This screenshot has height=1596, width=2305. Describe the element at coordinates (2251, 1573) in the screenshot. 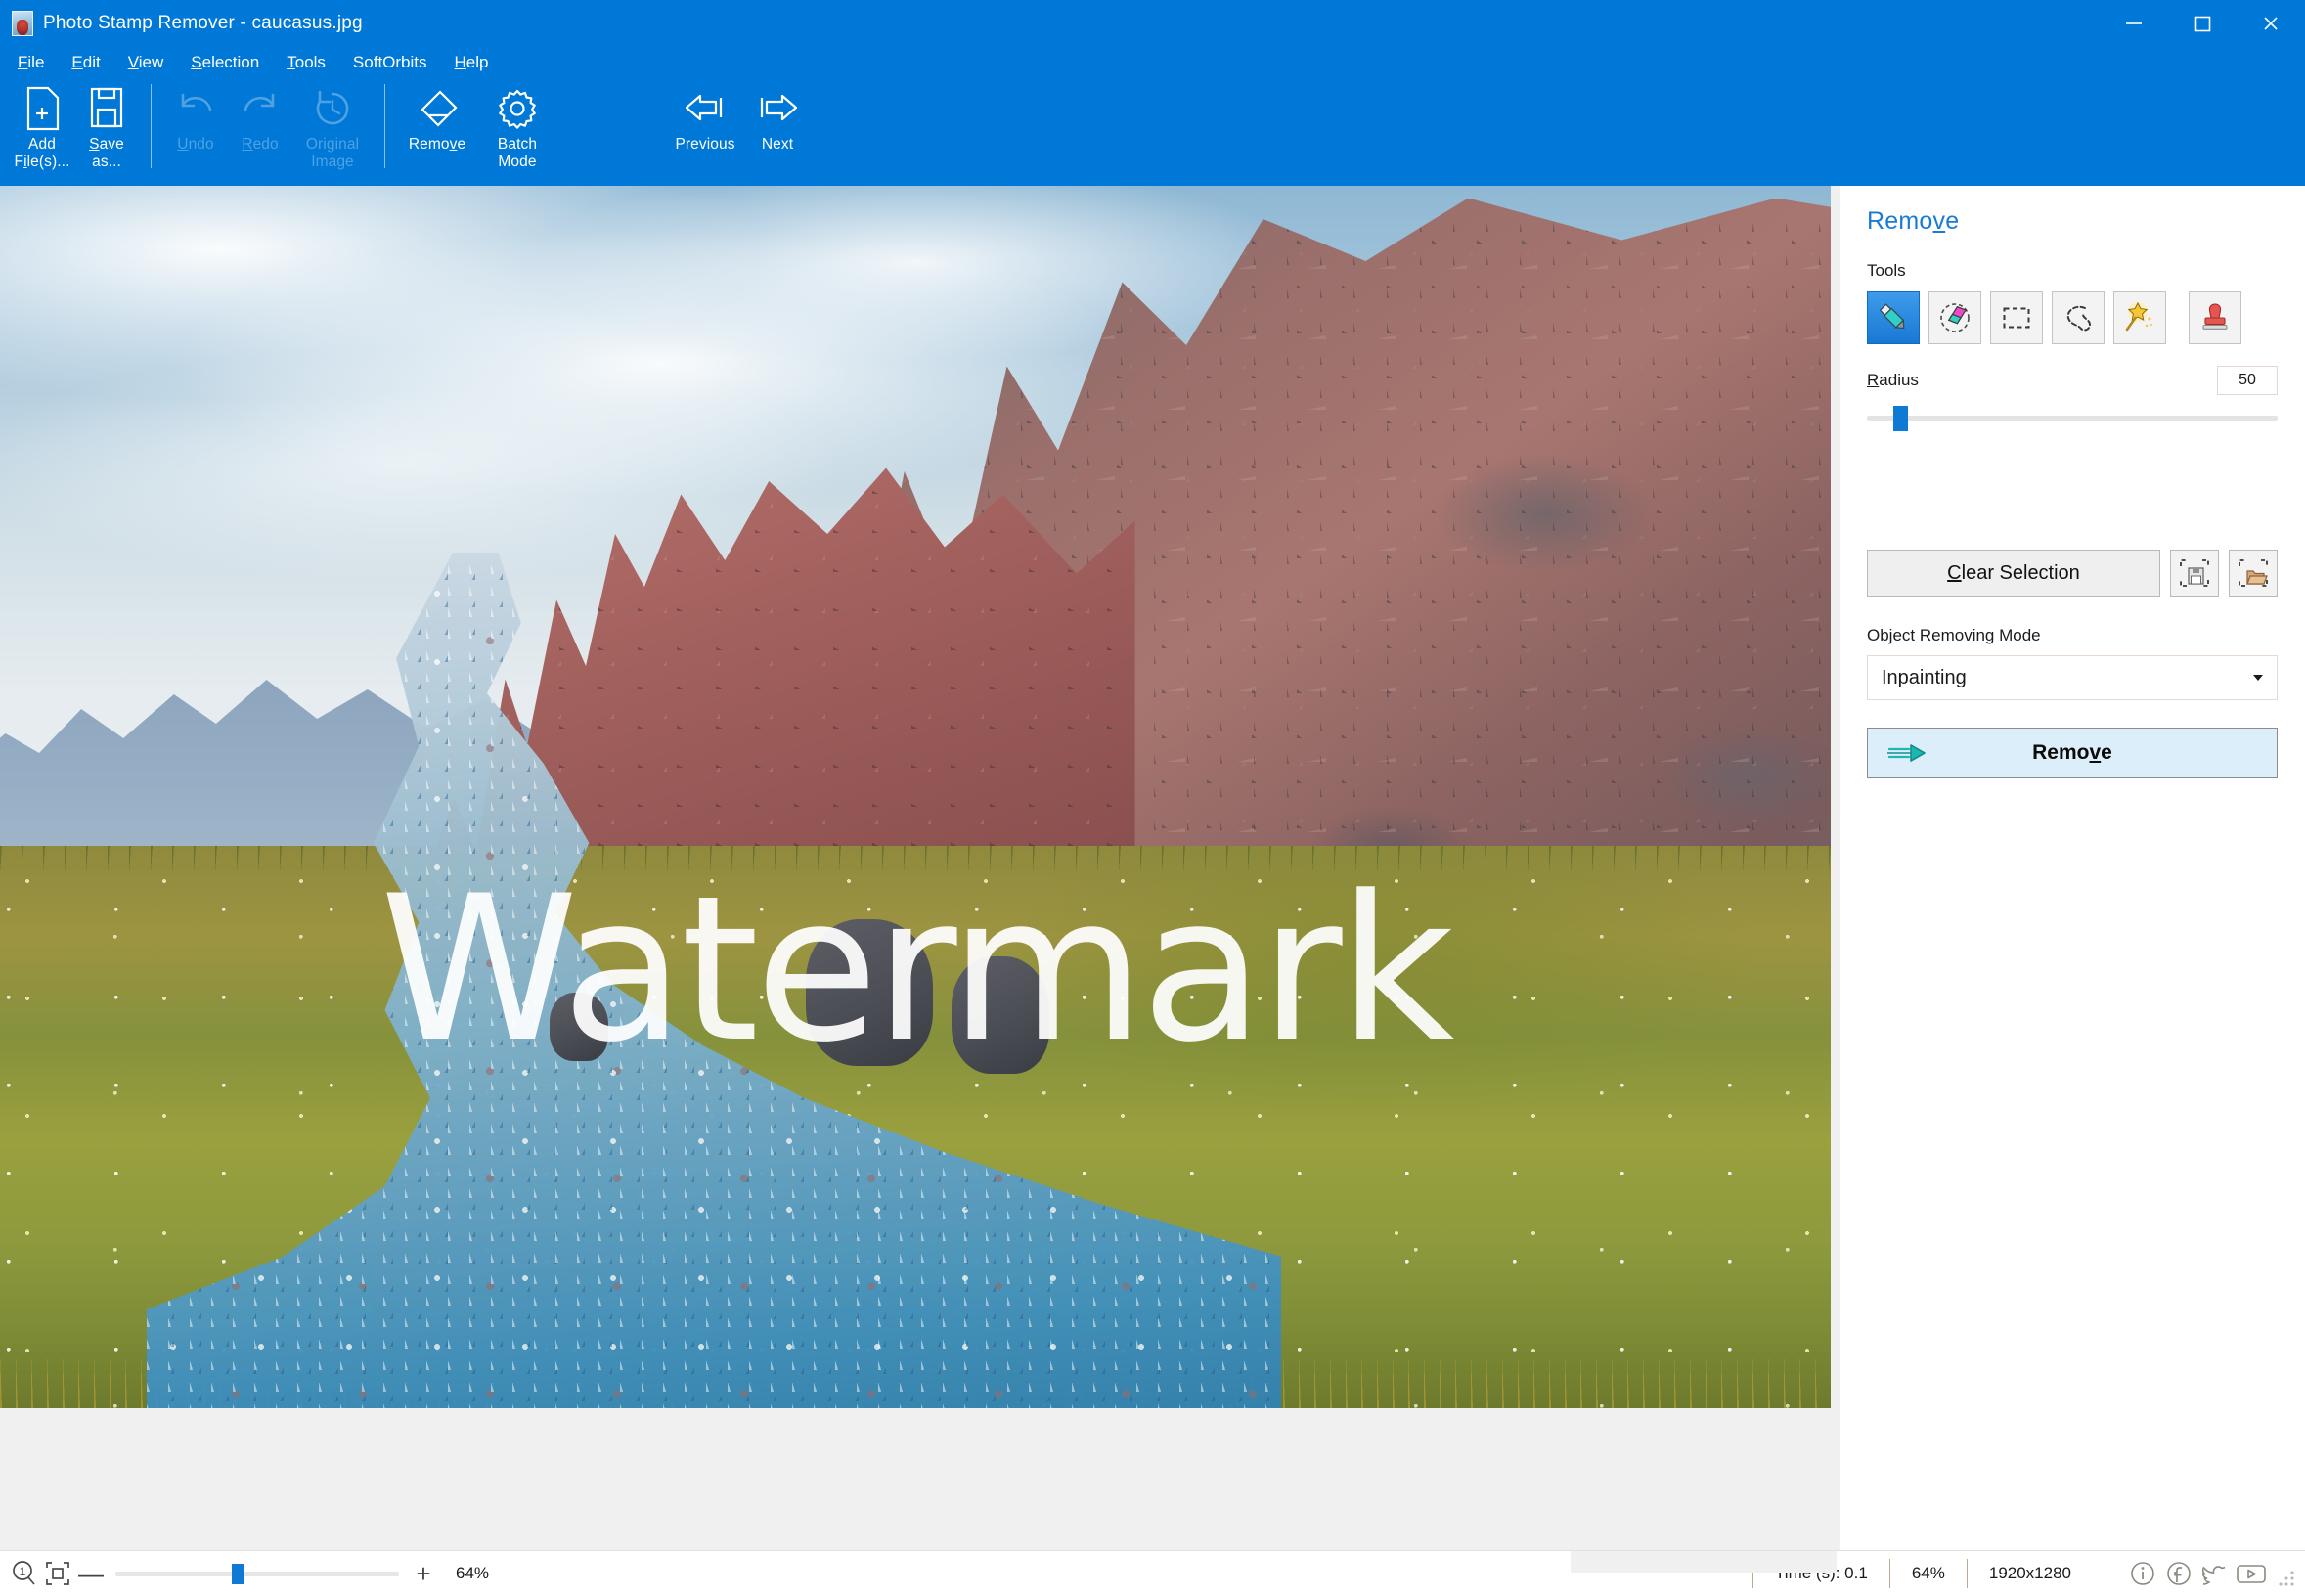

I see `youtube-icon` at that location.